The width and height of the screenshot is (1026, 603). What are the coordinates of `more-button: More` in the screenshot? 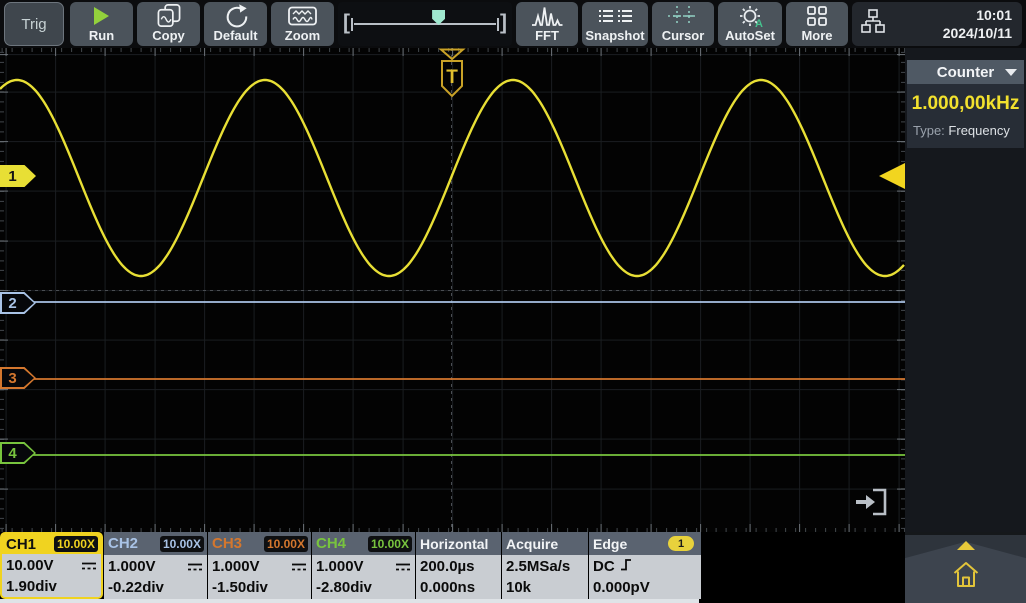 It's located at (817, 24).